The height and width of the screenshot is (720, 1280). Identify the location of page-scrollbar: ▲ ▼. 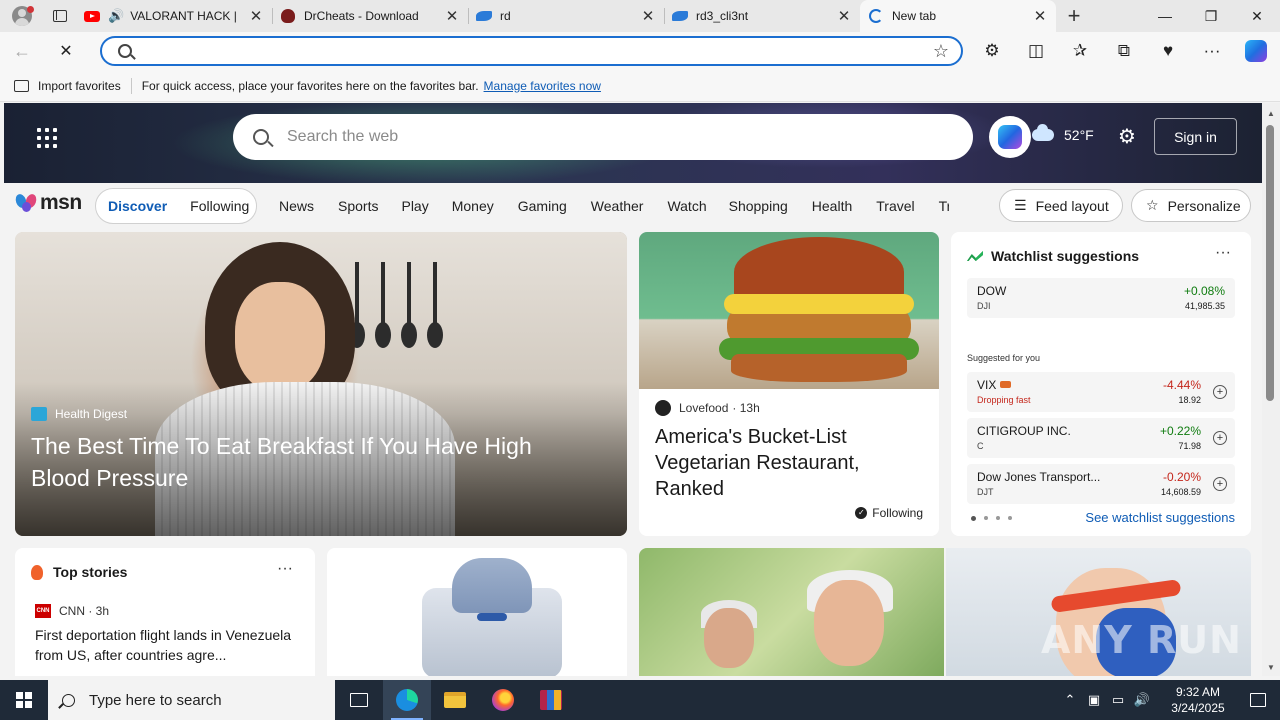
(1271, 389).